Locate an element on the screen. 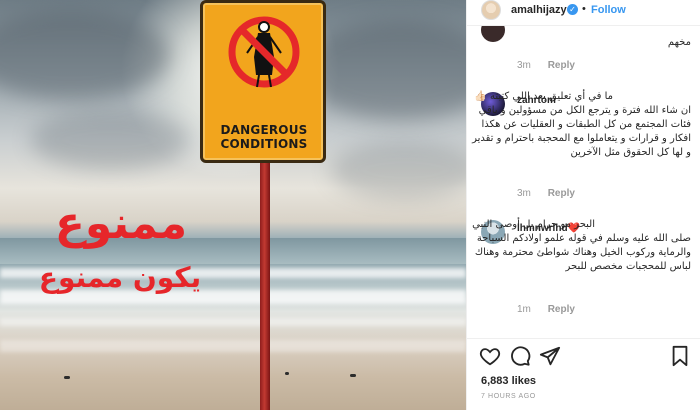 This screenshot has height=410, width=700. sign-text: DANGEROUS CONDITIONS is located at coordinates (264, 137).